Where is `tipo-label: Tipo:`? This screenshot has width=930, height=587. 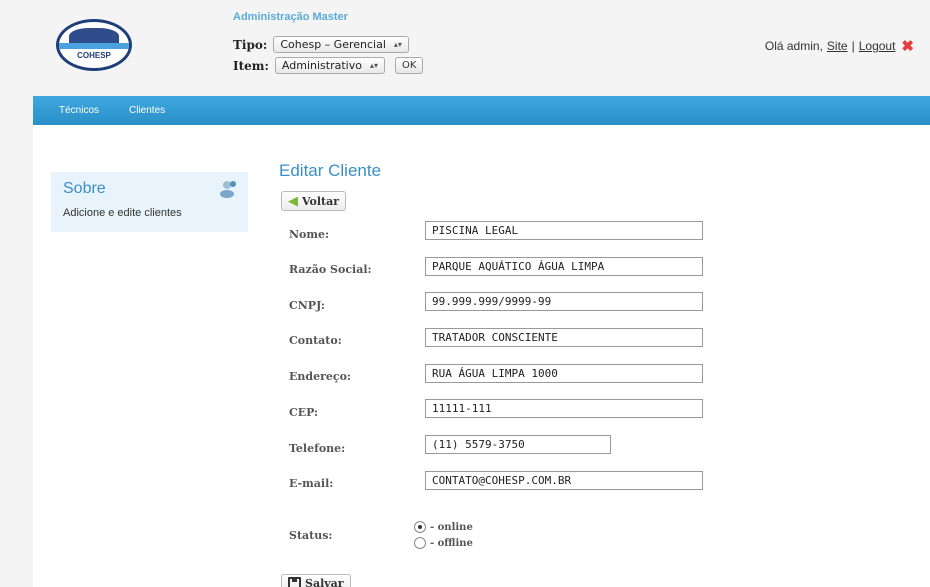 tipo-label: Tipo: is located at coordinates (250, 44).